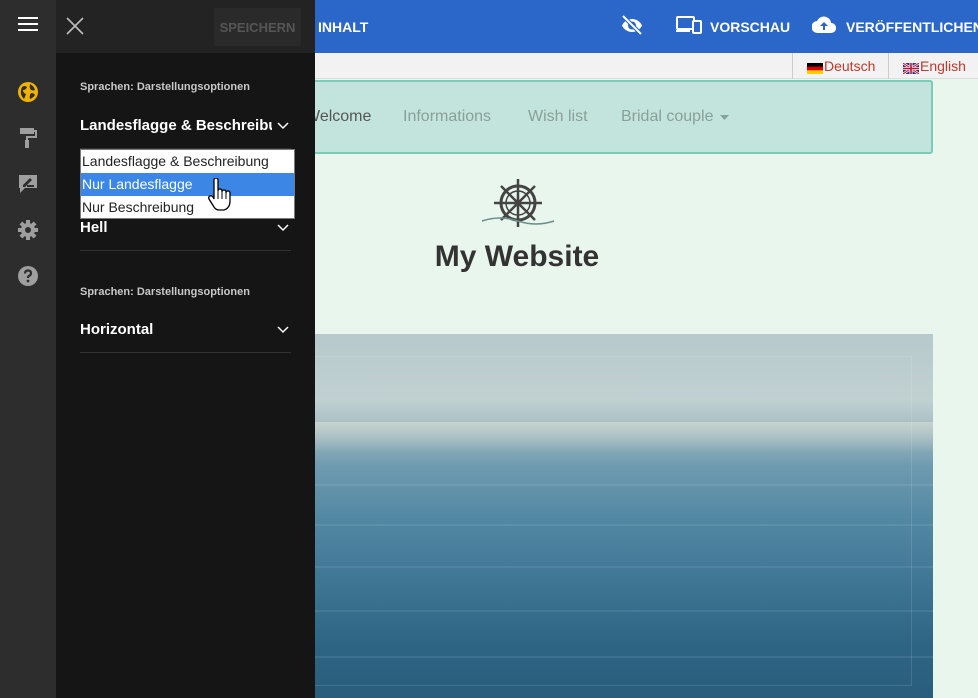 This screenshot has height=698, width=978. I want to click on publish-button: VERÖFFENTLICHEN, so click(894, 26).